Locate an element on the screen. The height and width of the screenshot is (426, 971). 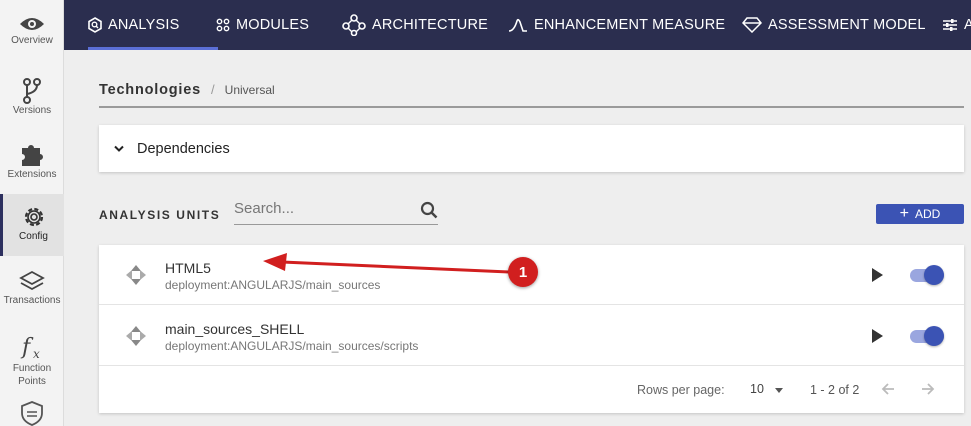
add-button-label: ADD is located at coordinates (928, 214).